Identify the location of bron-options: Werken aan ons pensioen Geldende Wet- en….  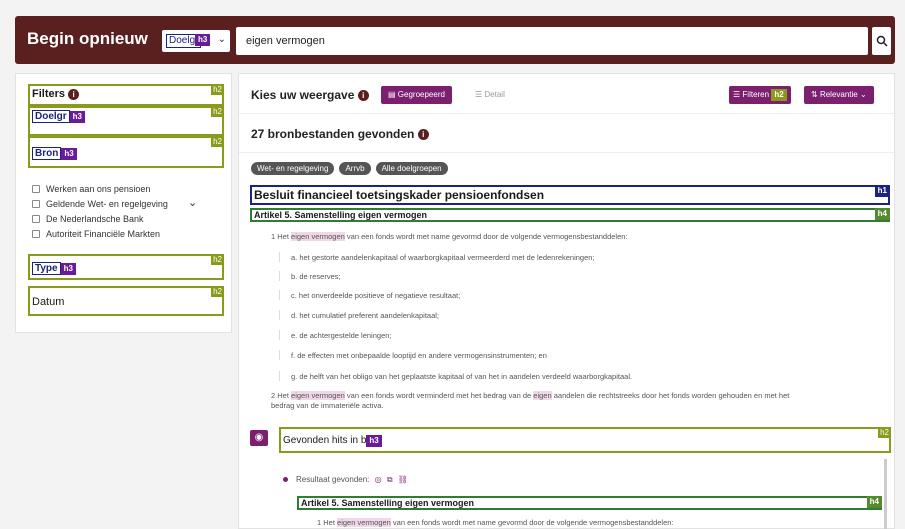
(100, 213).